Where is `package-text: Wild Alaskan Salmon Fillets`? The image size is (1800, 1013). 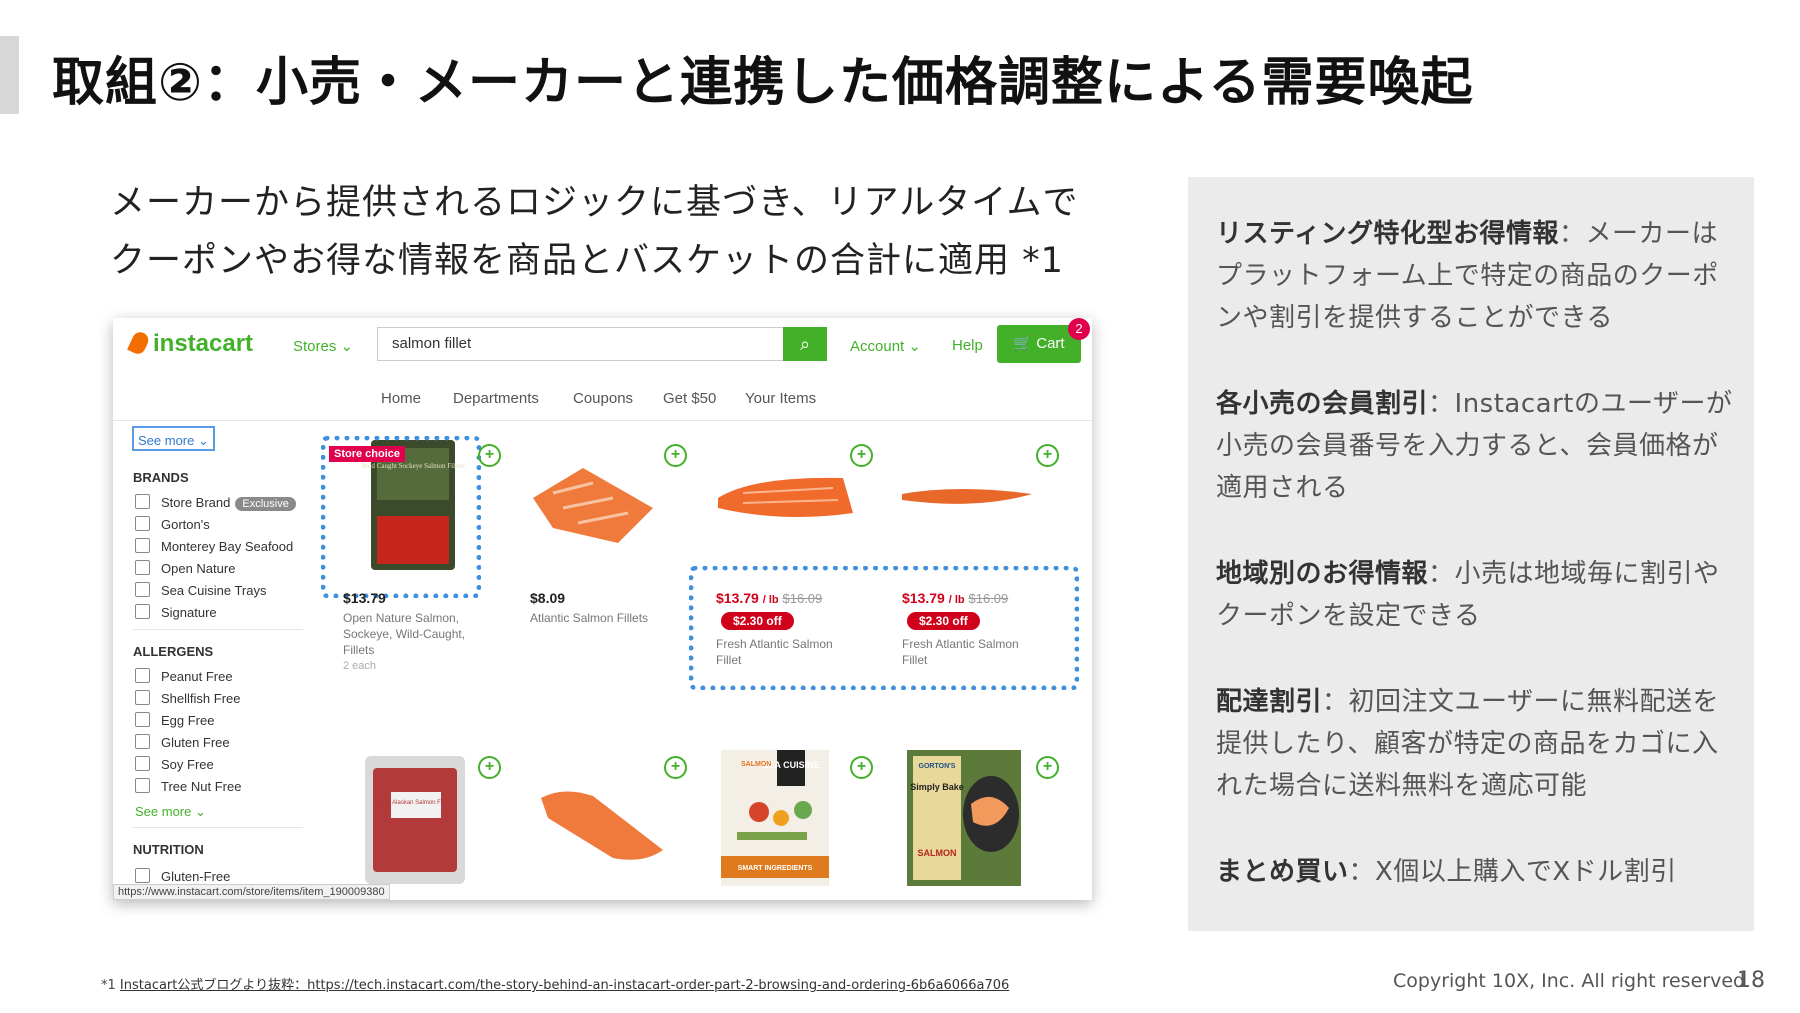 package-text: Wild Alaskan Salmon Fillets is located at coordinates (416, 803).